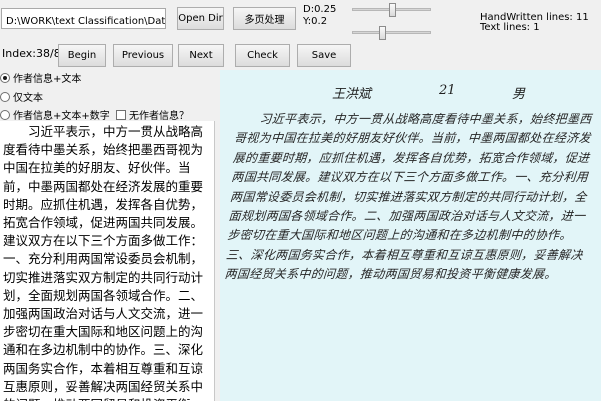  What do you see at coordinates (159, 116) in the screenshot?
I see `no-author-label: 无作者信息？` at bounding box center [159, 116].